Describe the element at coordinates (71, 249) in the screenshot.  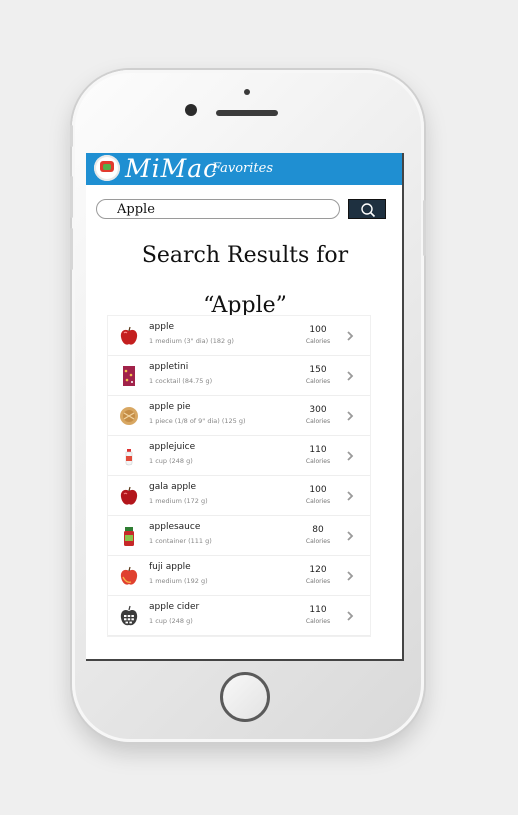
I see `volume-down-button` at that location.